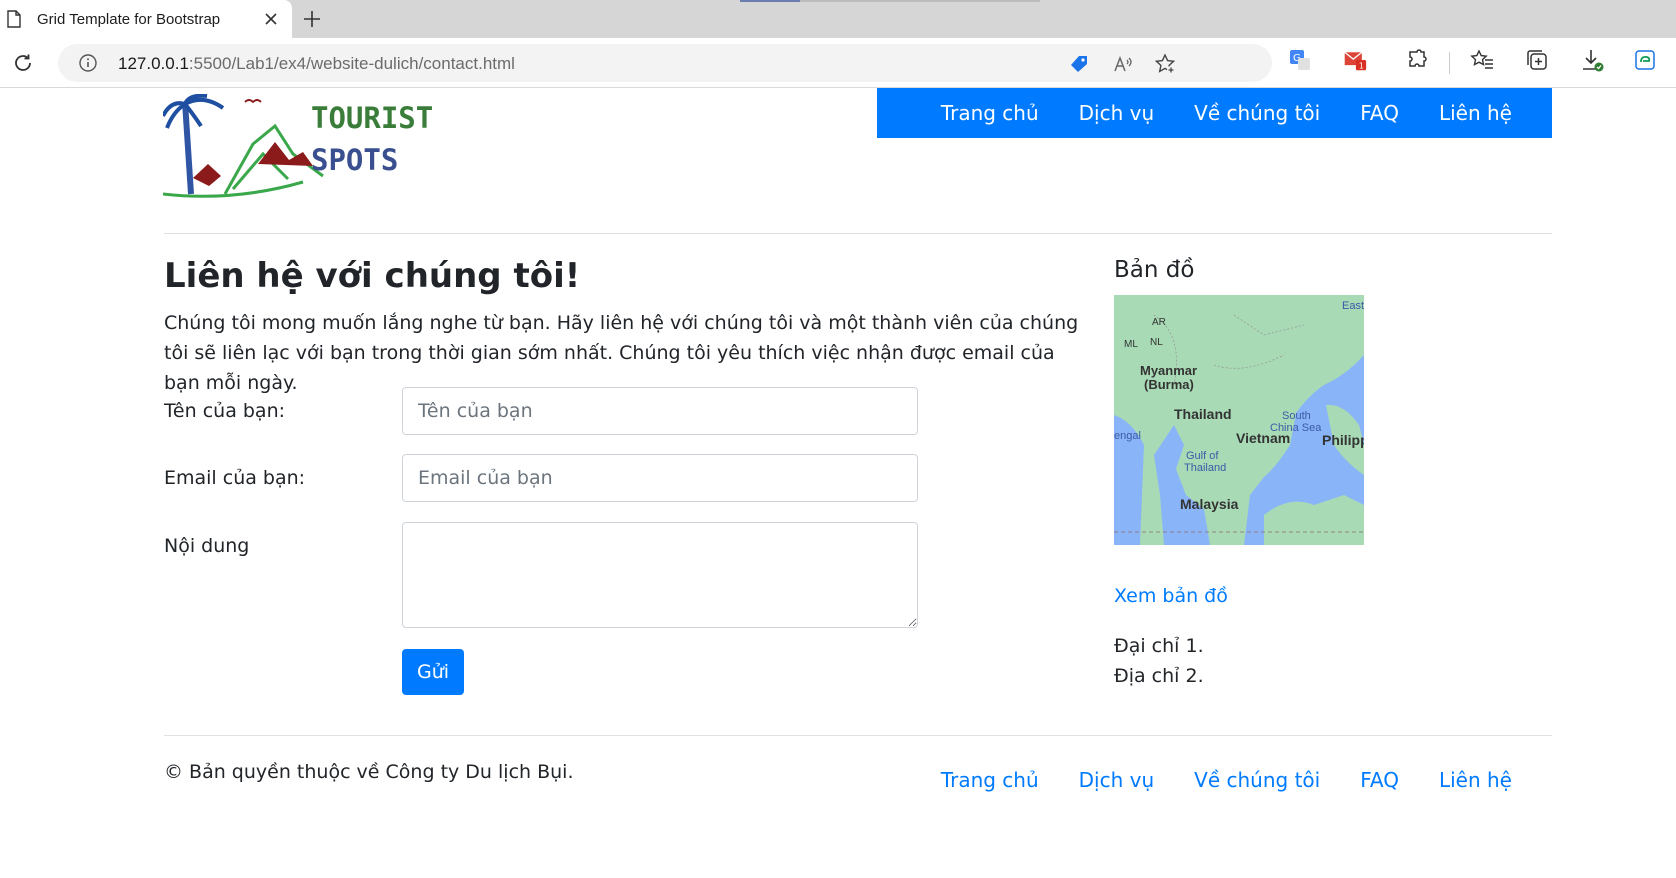  Describe the element at coordinates (1165, 64) in the screenshot. I see `add-favorite-icon` at that location.